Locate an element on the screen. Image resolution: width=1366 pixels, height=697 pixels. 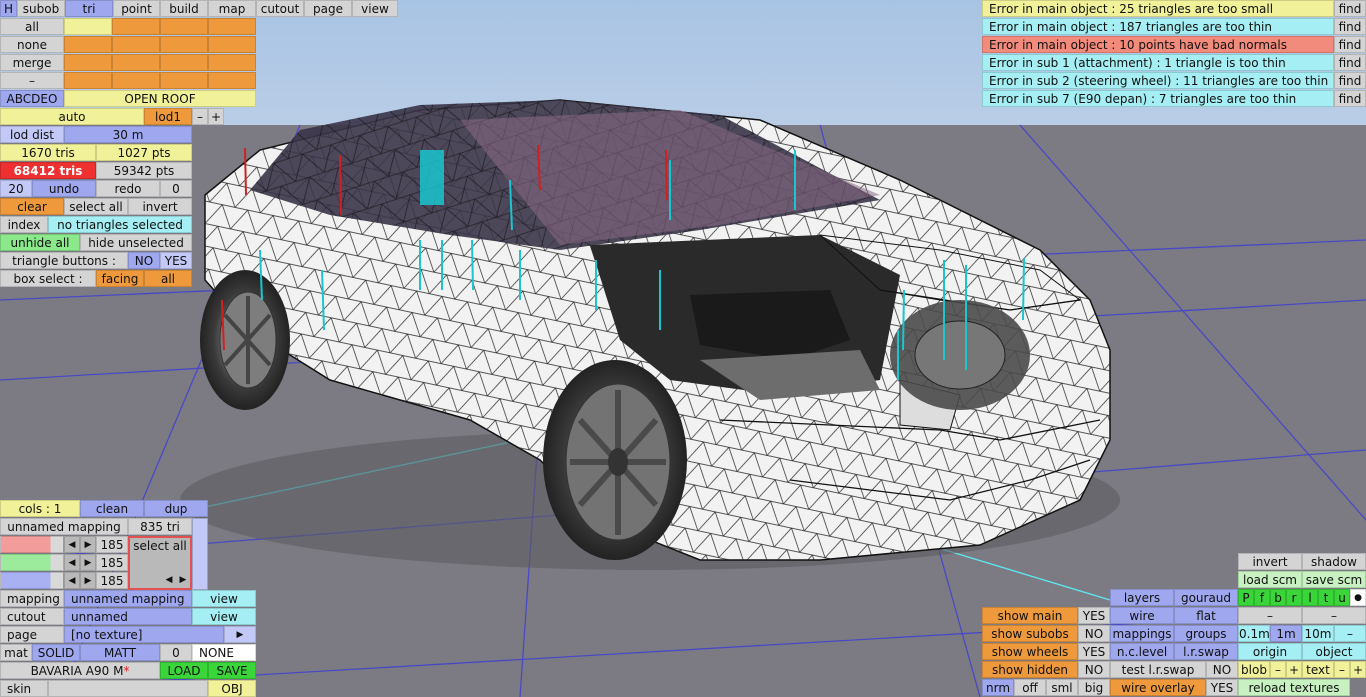
redo-button: redo is located at coordinates (128, 188).